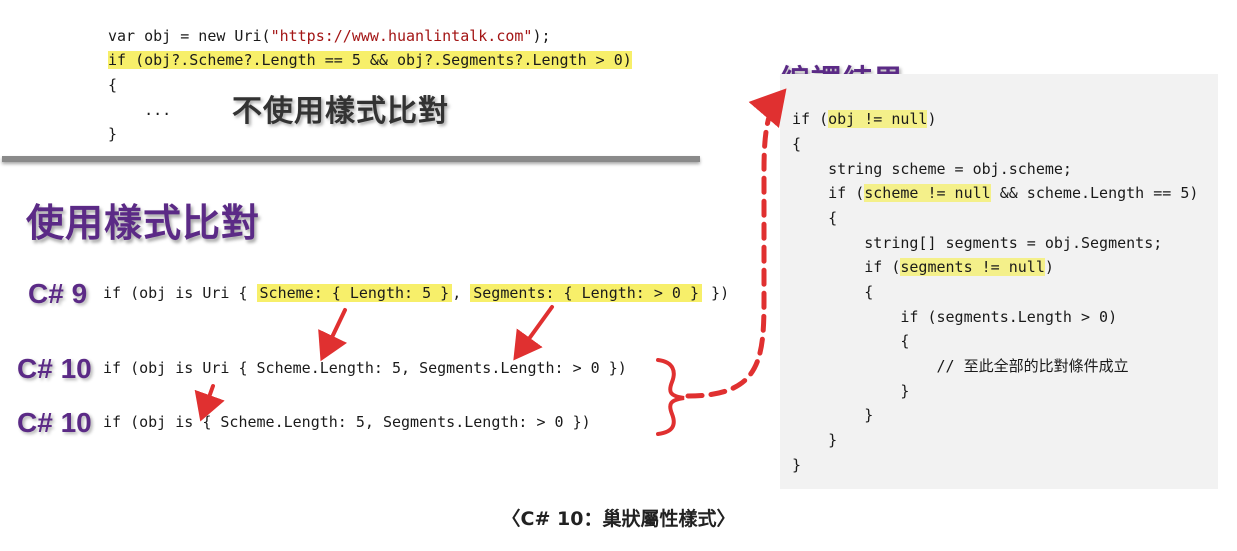 The height and width of the screenshot is (551, 1237). What do you see at coordinates (670, 397) in the screenshot?
I see `brace-icon` at bounding box center [670, 397].